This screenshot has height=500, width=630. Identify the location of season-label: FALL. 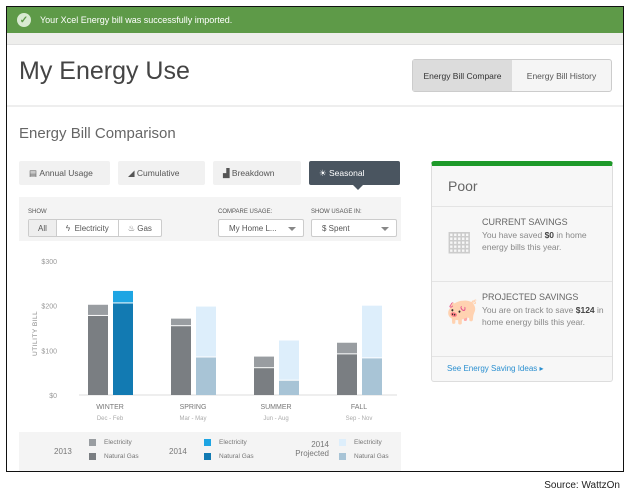
(359, 407).